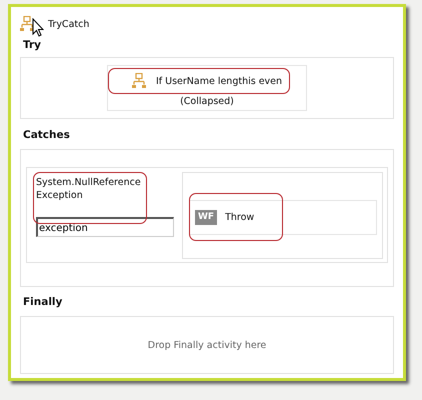 The height and width of the screenshot is (400, 422). I want to click on wf-icon: WF, so click(206, 217).